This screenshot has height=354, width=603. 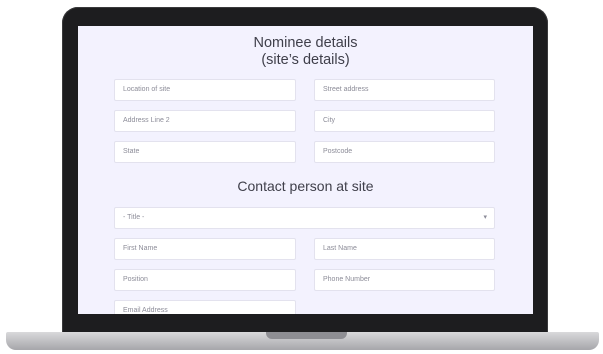 What do you see at coordinates (205, 280) in the screenshot?
I see `position-field: Position` at bounding box center [205, 280].